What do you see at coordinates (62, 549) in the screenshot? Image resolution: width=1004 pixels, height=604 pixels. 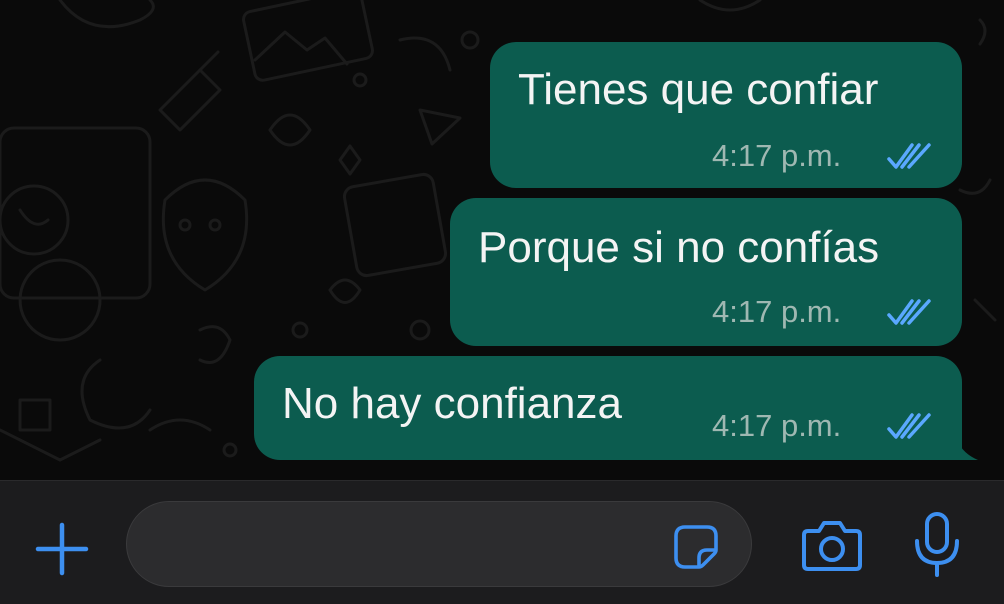 I see `plus-icon` at bounding box center [62, 549].